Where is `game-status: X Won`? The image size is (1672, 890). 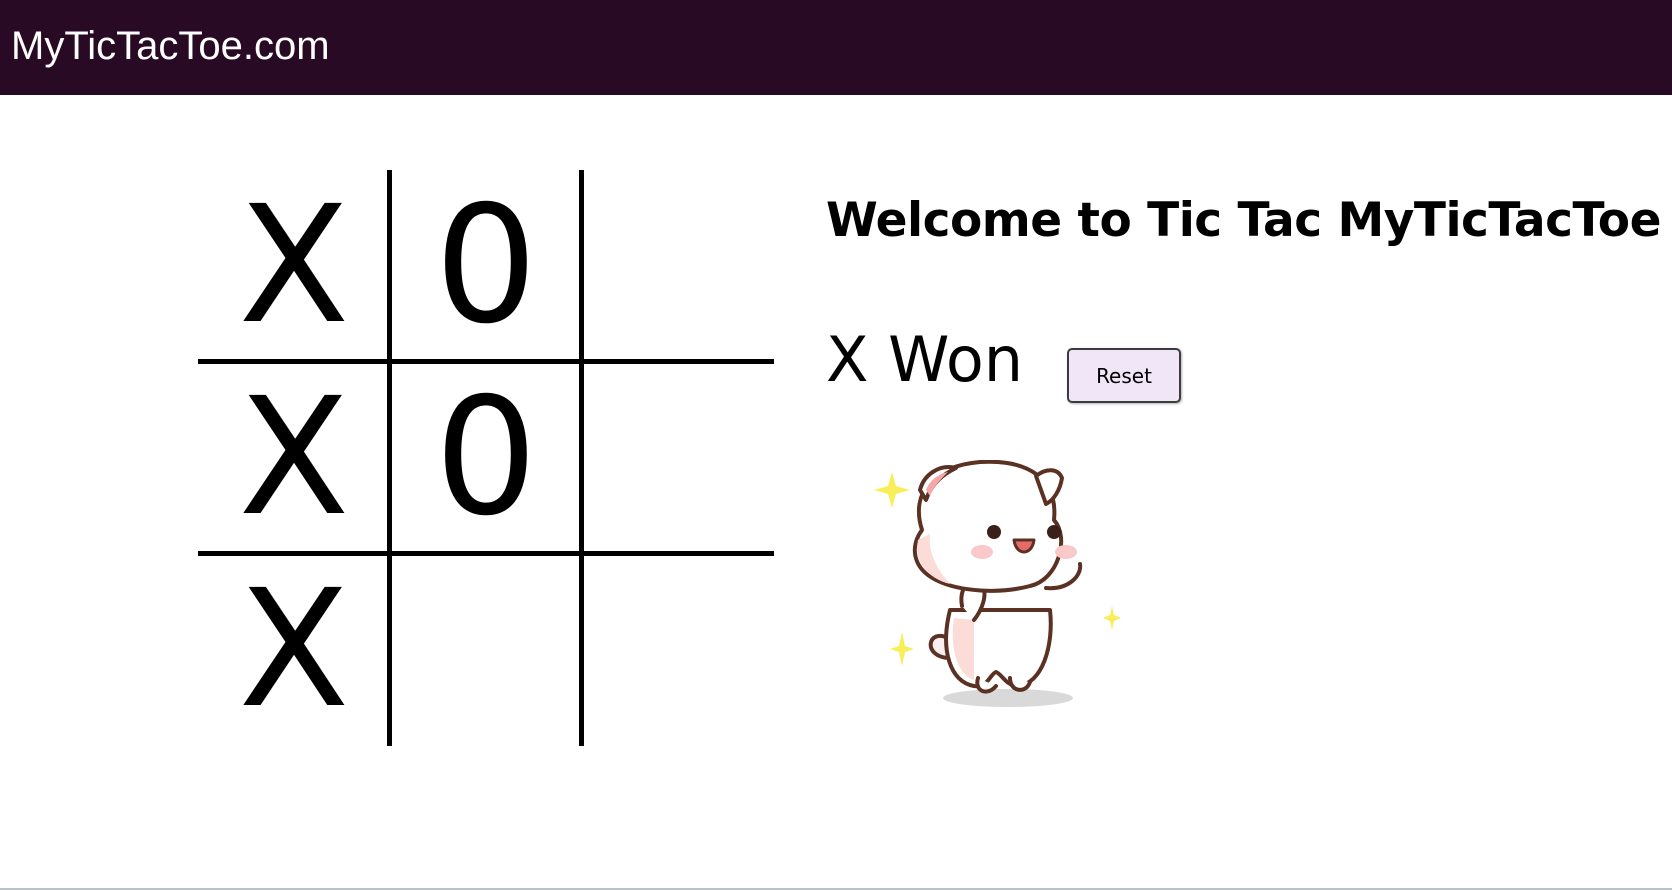 game-status: X Won is located at coordinates (925, 359).